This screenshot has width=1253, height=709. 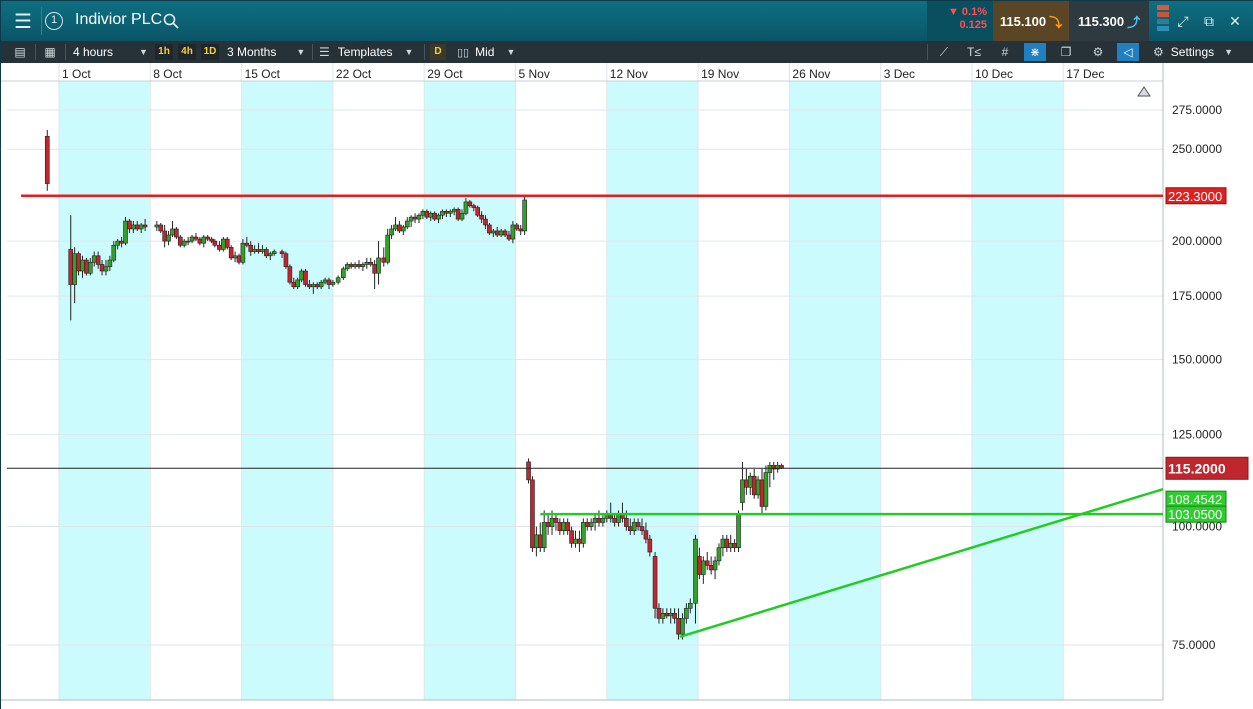 I want to click on templates-select: ☰ Templates ▼, so click(x=370, y=52).